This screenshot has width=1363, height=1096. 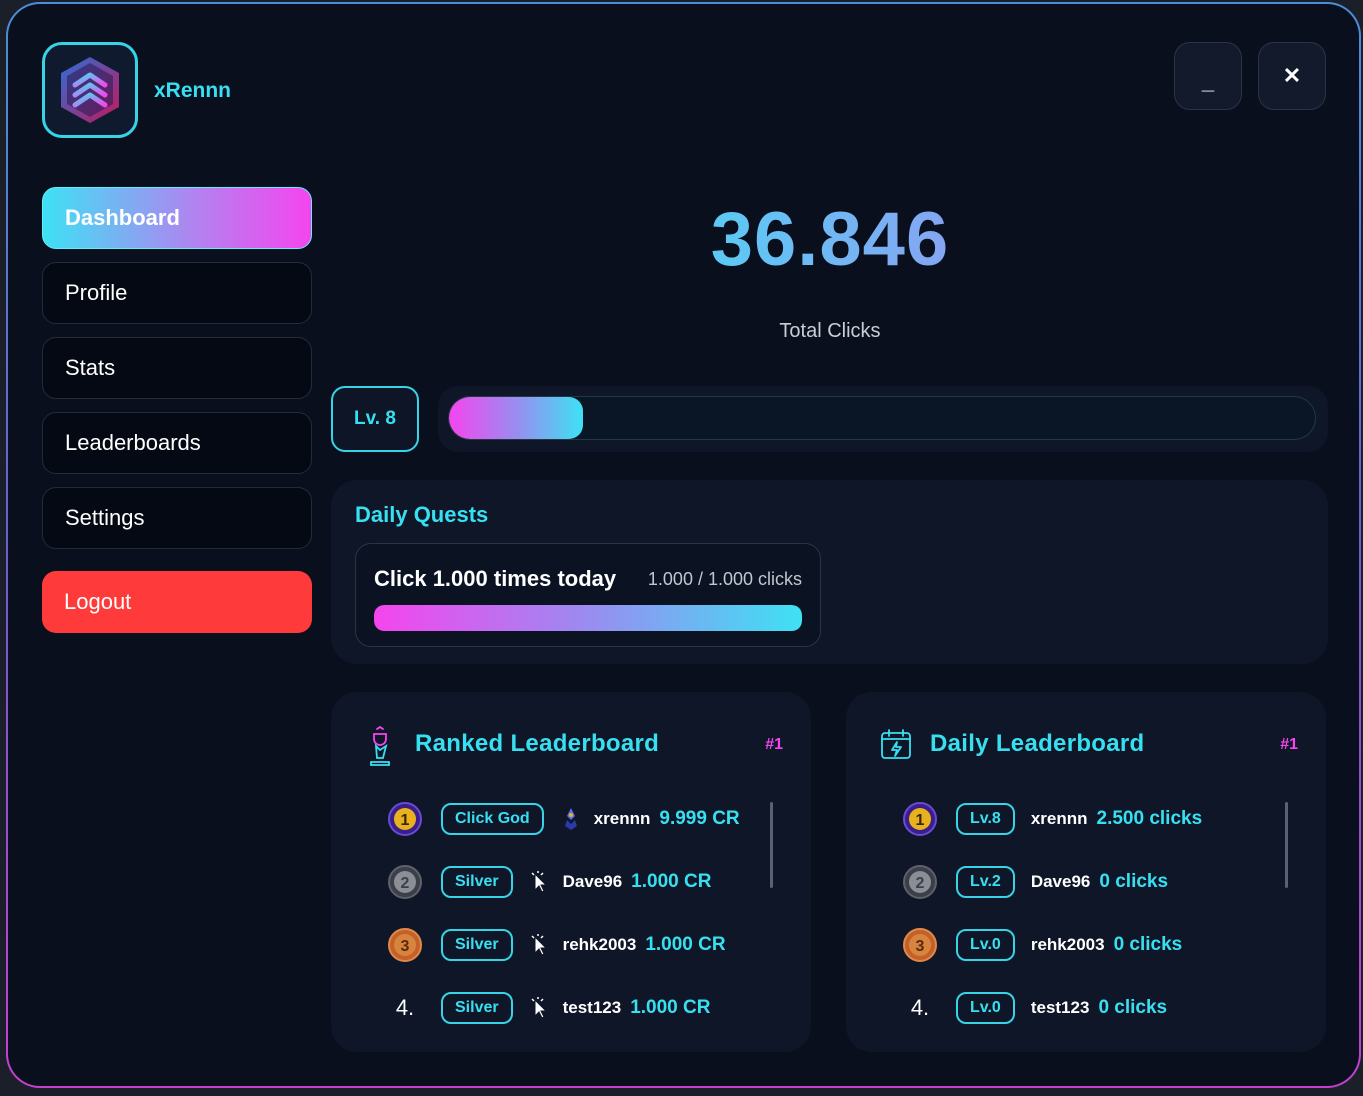 I want to click on level-progress-track, so click(x=882, y=418).